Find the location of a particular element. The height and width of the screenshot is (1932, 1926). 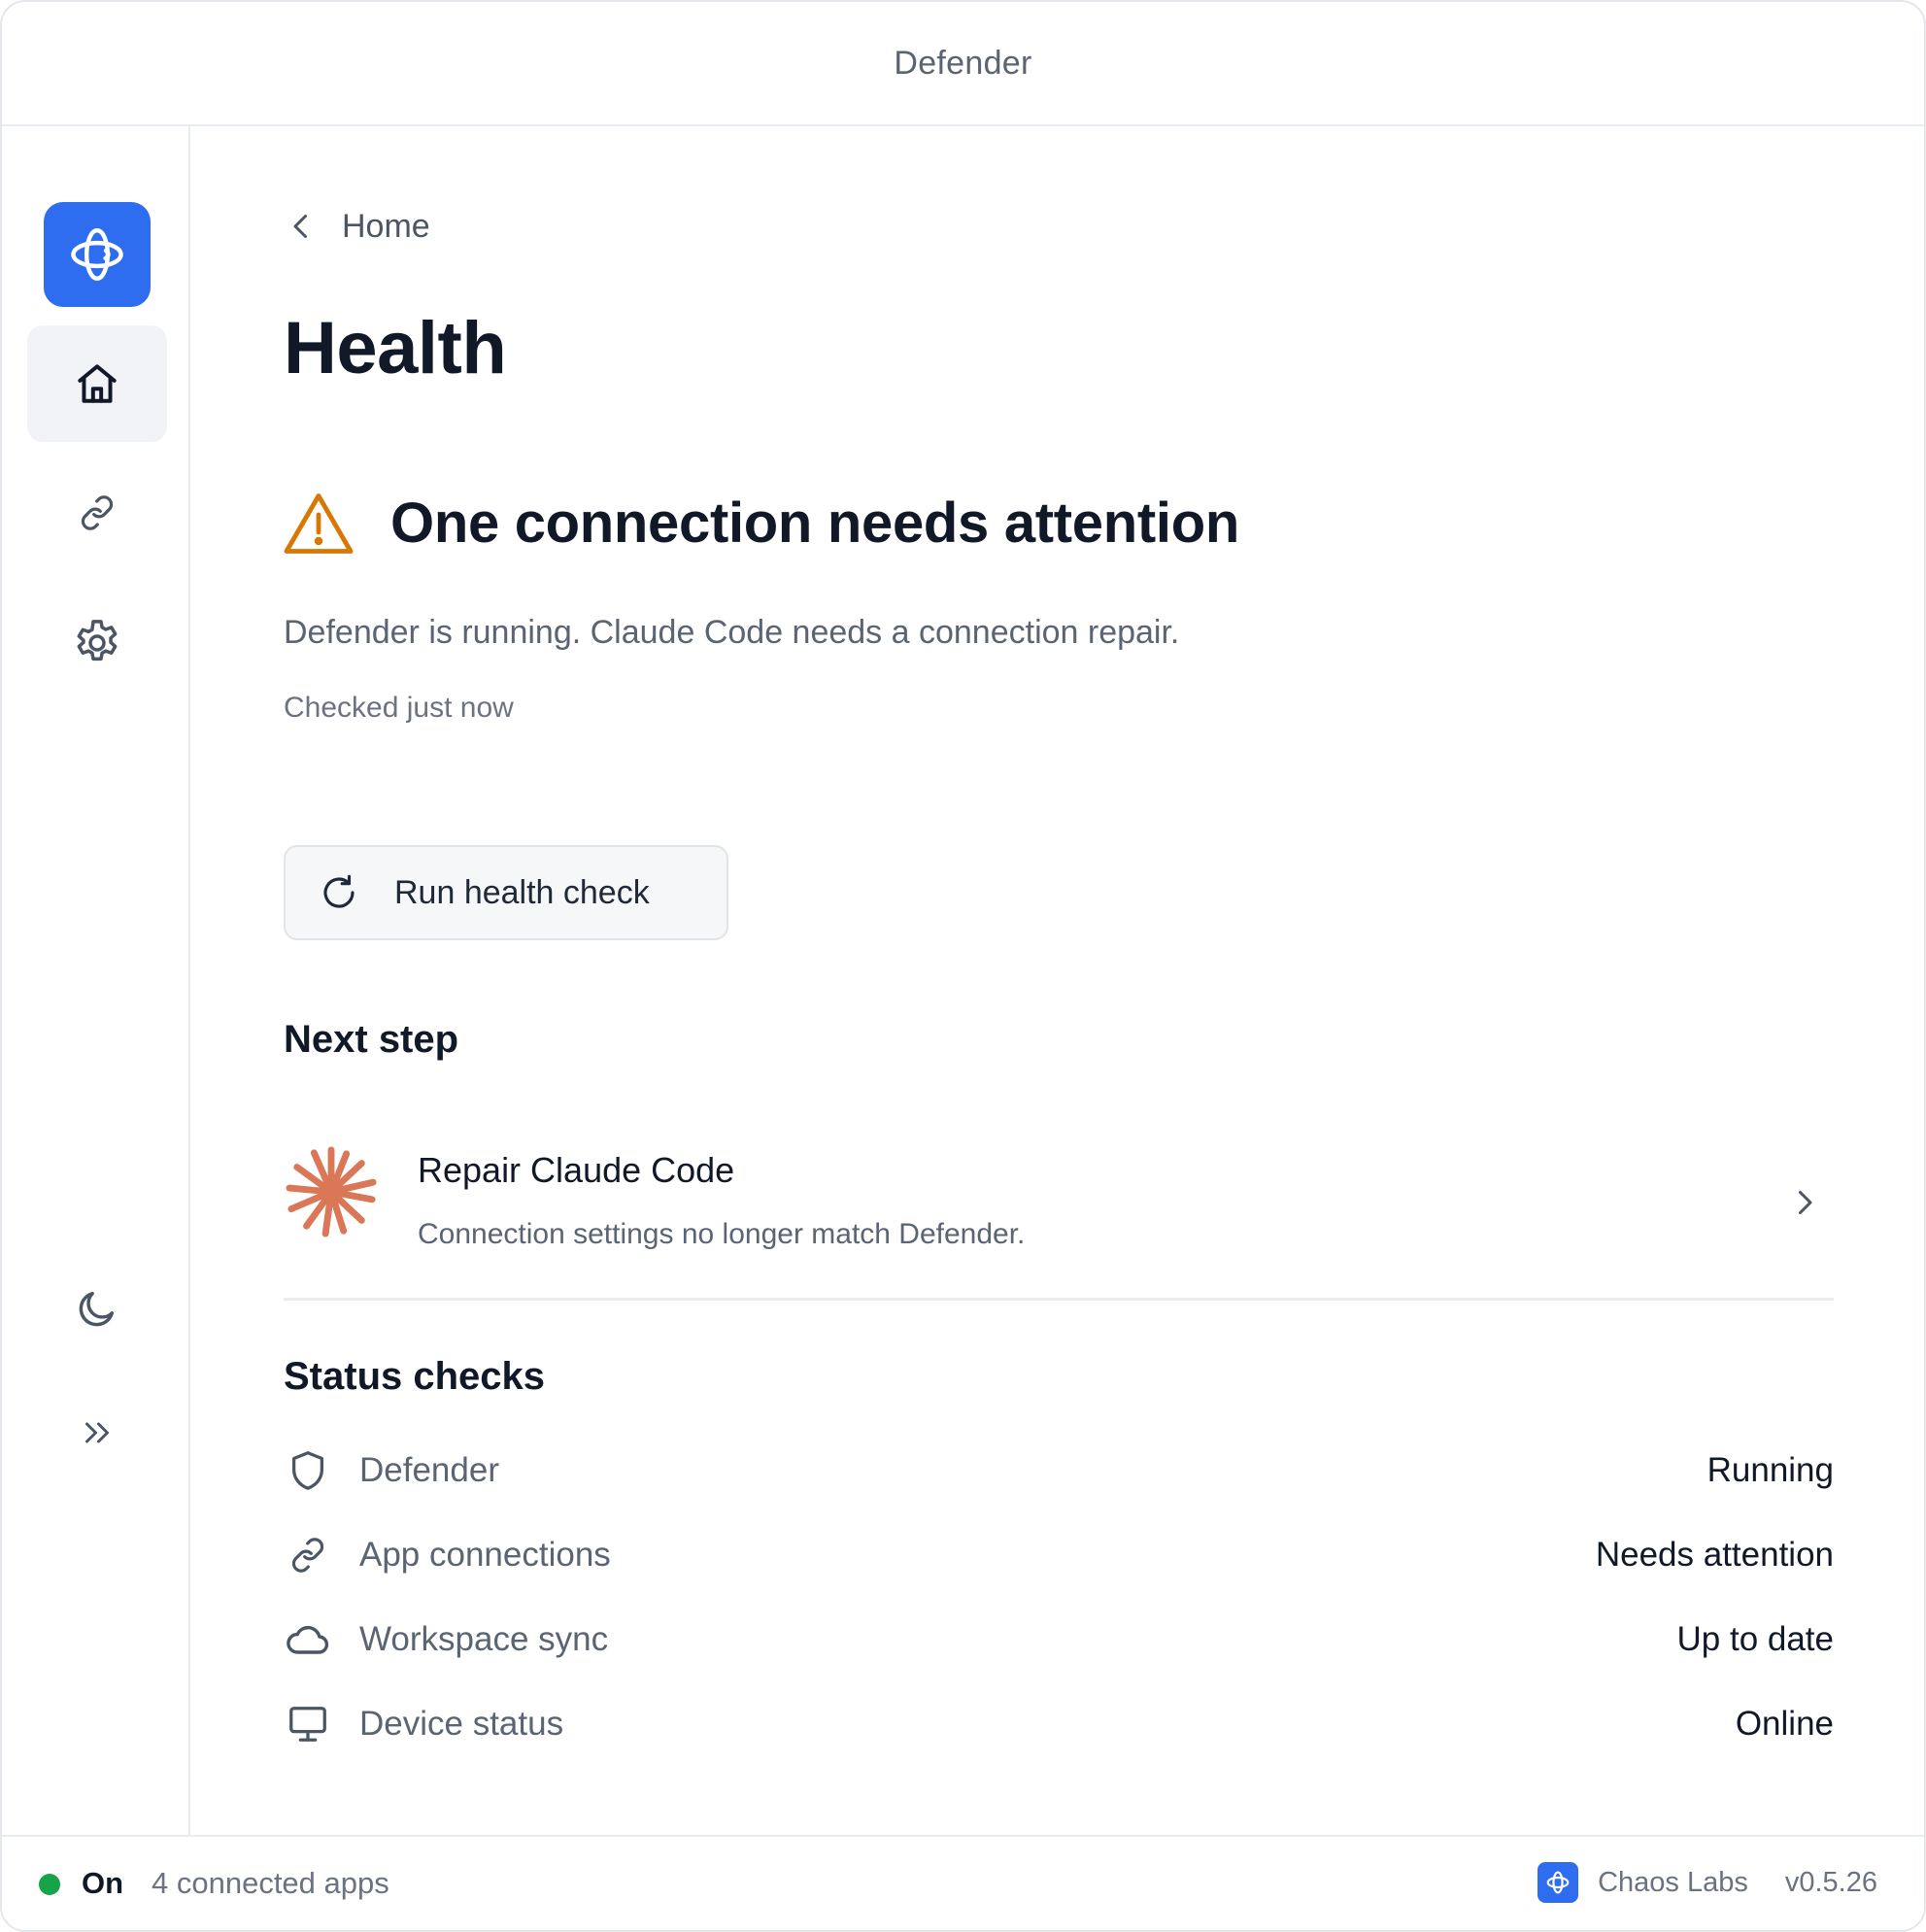

app-logo is located at coordinates (98, 254).